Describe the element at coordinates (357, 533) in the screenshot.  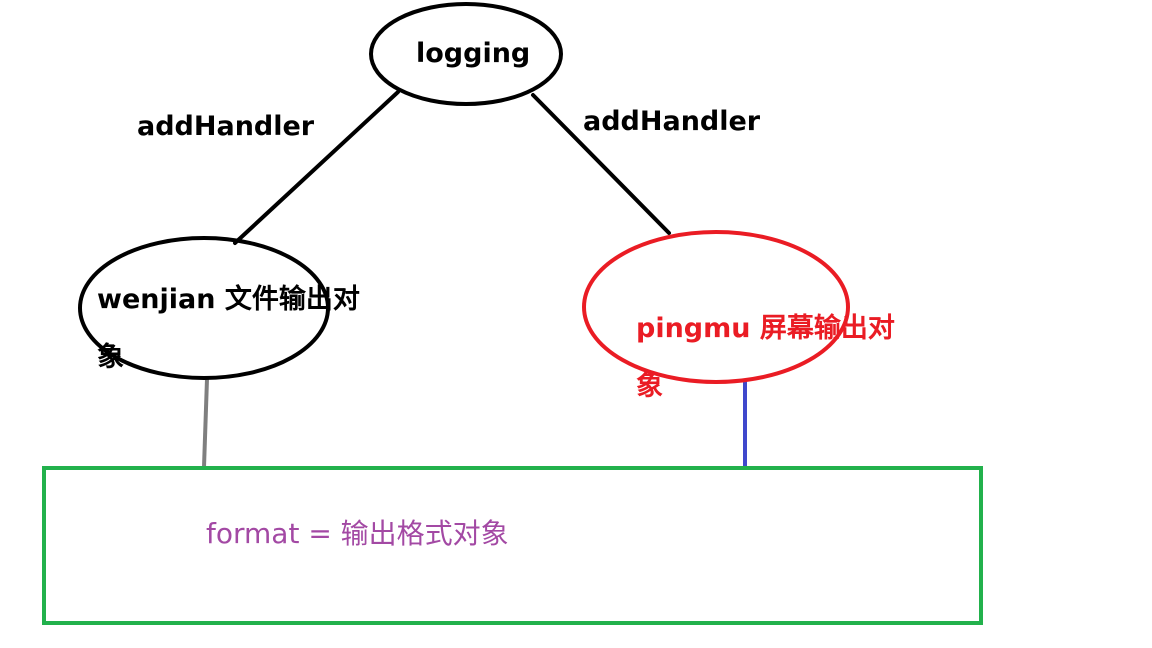
I see `format-label: format = 输出格式对象` at that location.